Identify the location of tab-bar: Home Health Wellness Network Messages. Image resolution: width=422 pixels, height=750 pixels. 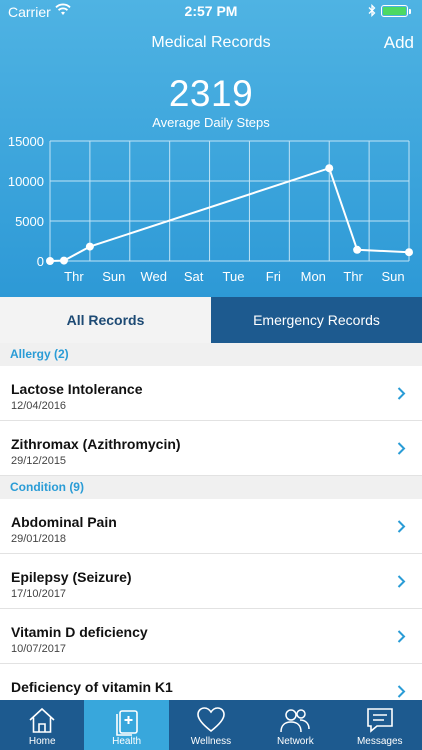
(211, 725).